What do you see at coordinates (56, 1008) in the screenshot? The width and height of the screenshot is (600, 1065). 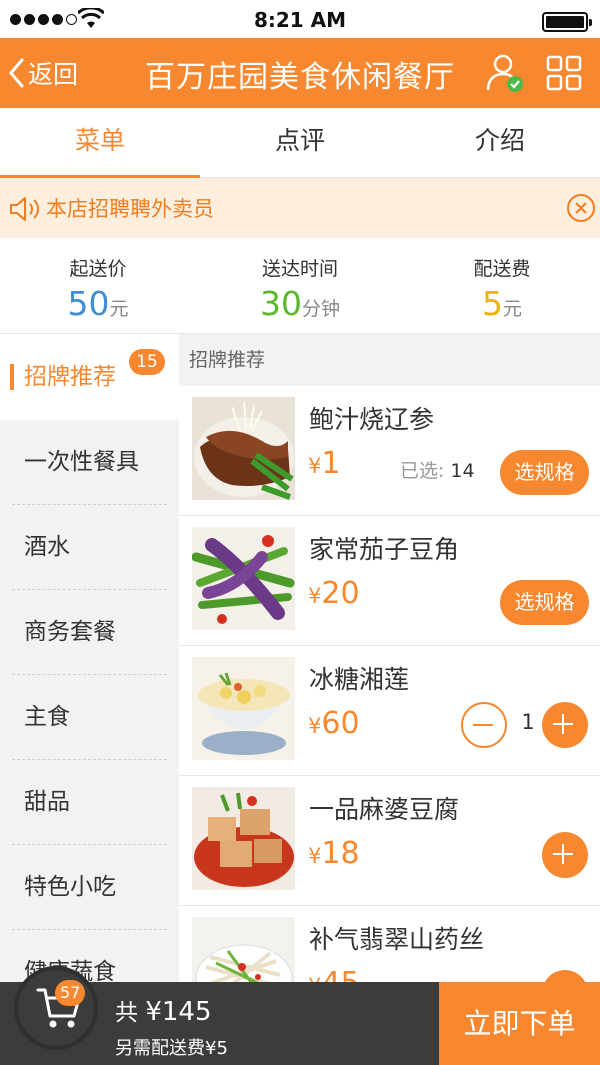 I see `cart-button` at bounding box center [56, 1008].